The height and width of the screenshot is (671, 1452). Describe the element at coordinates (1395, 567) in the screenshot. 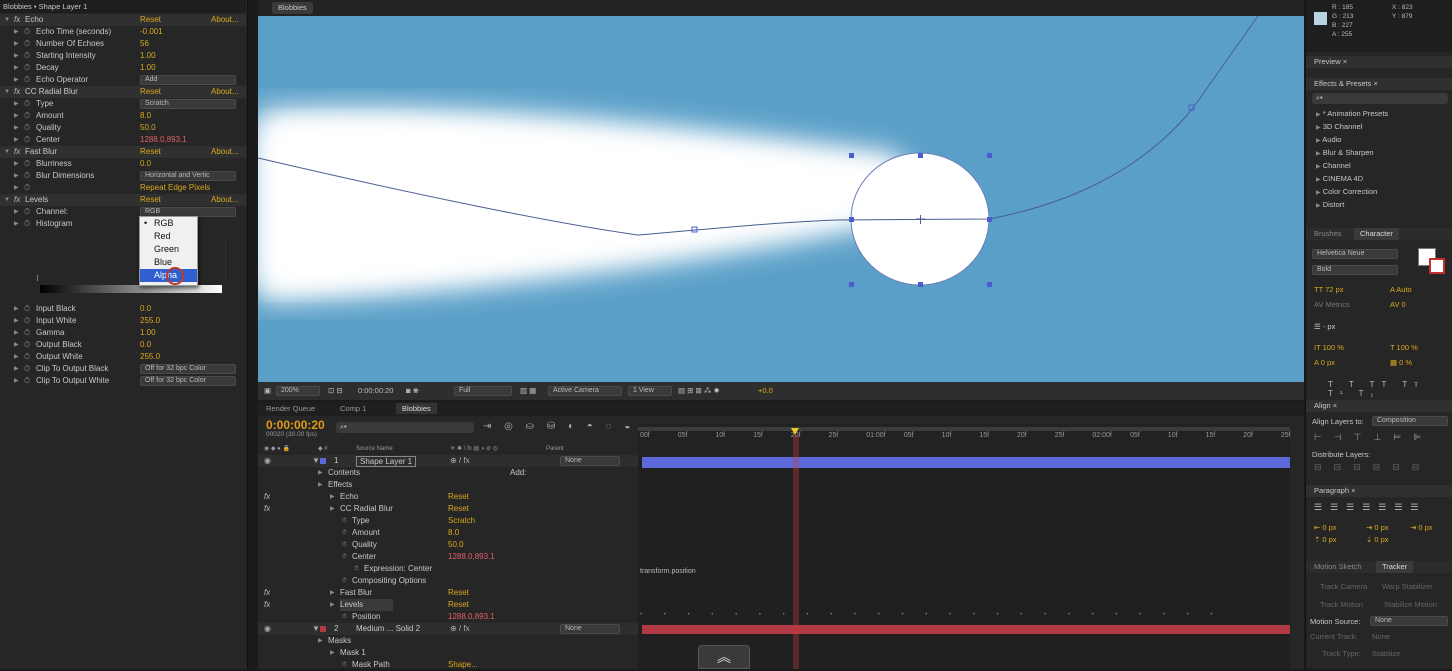

I see `tab-tracker: Tracker` at that location.